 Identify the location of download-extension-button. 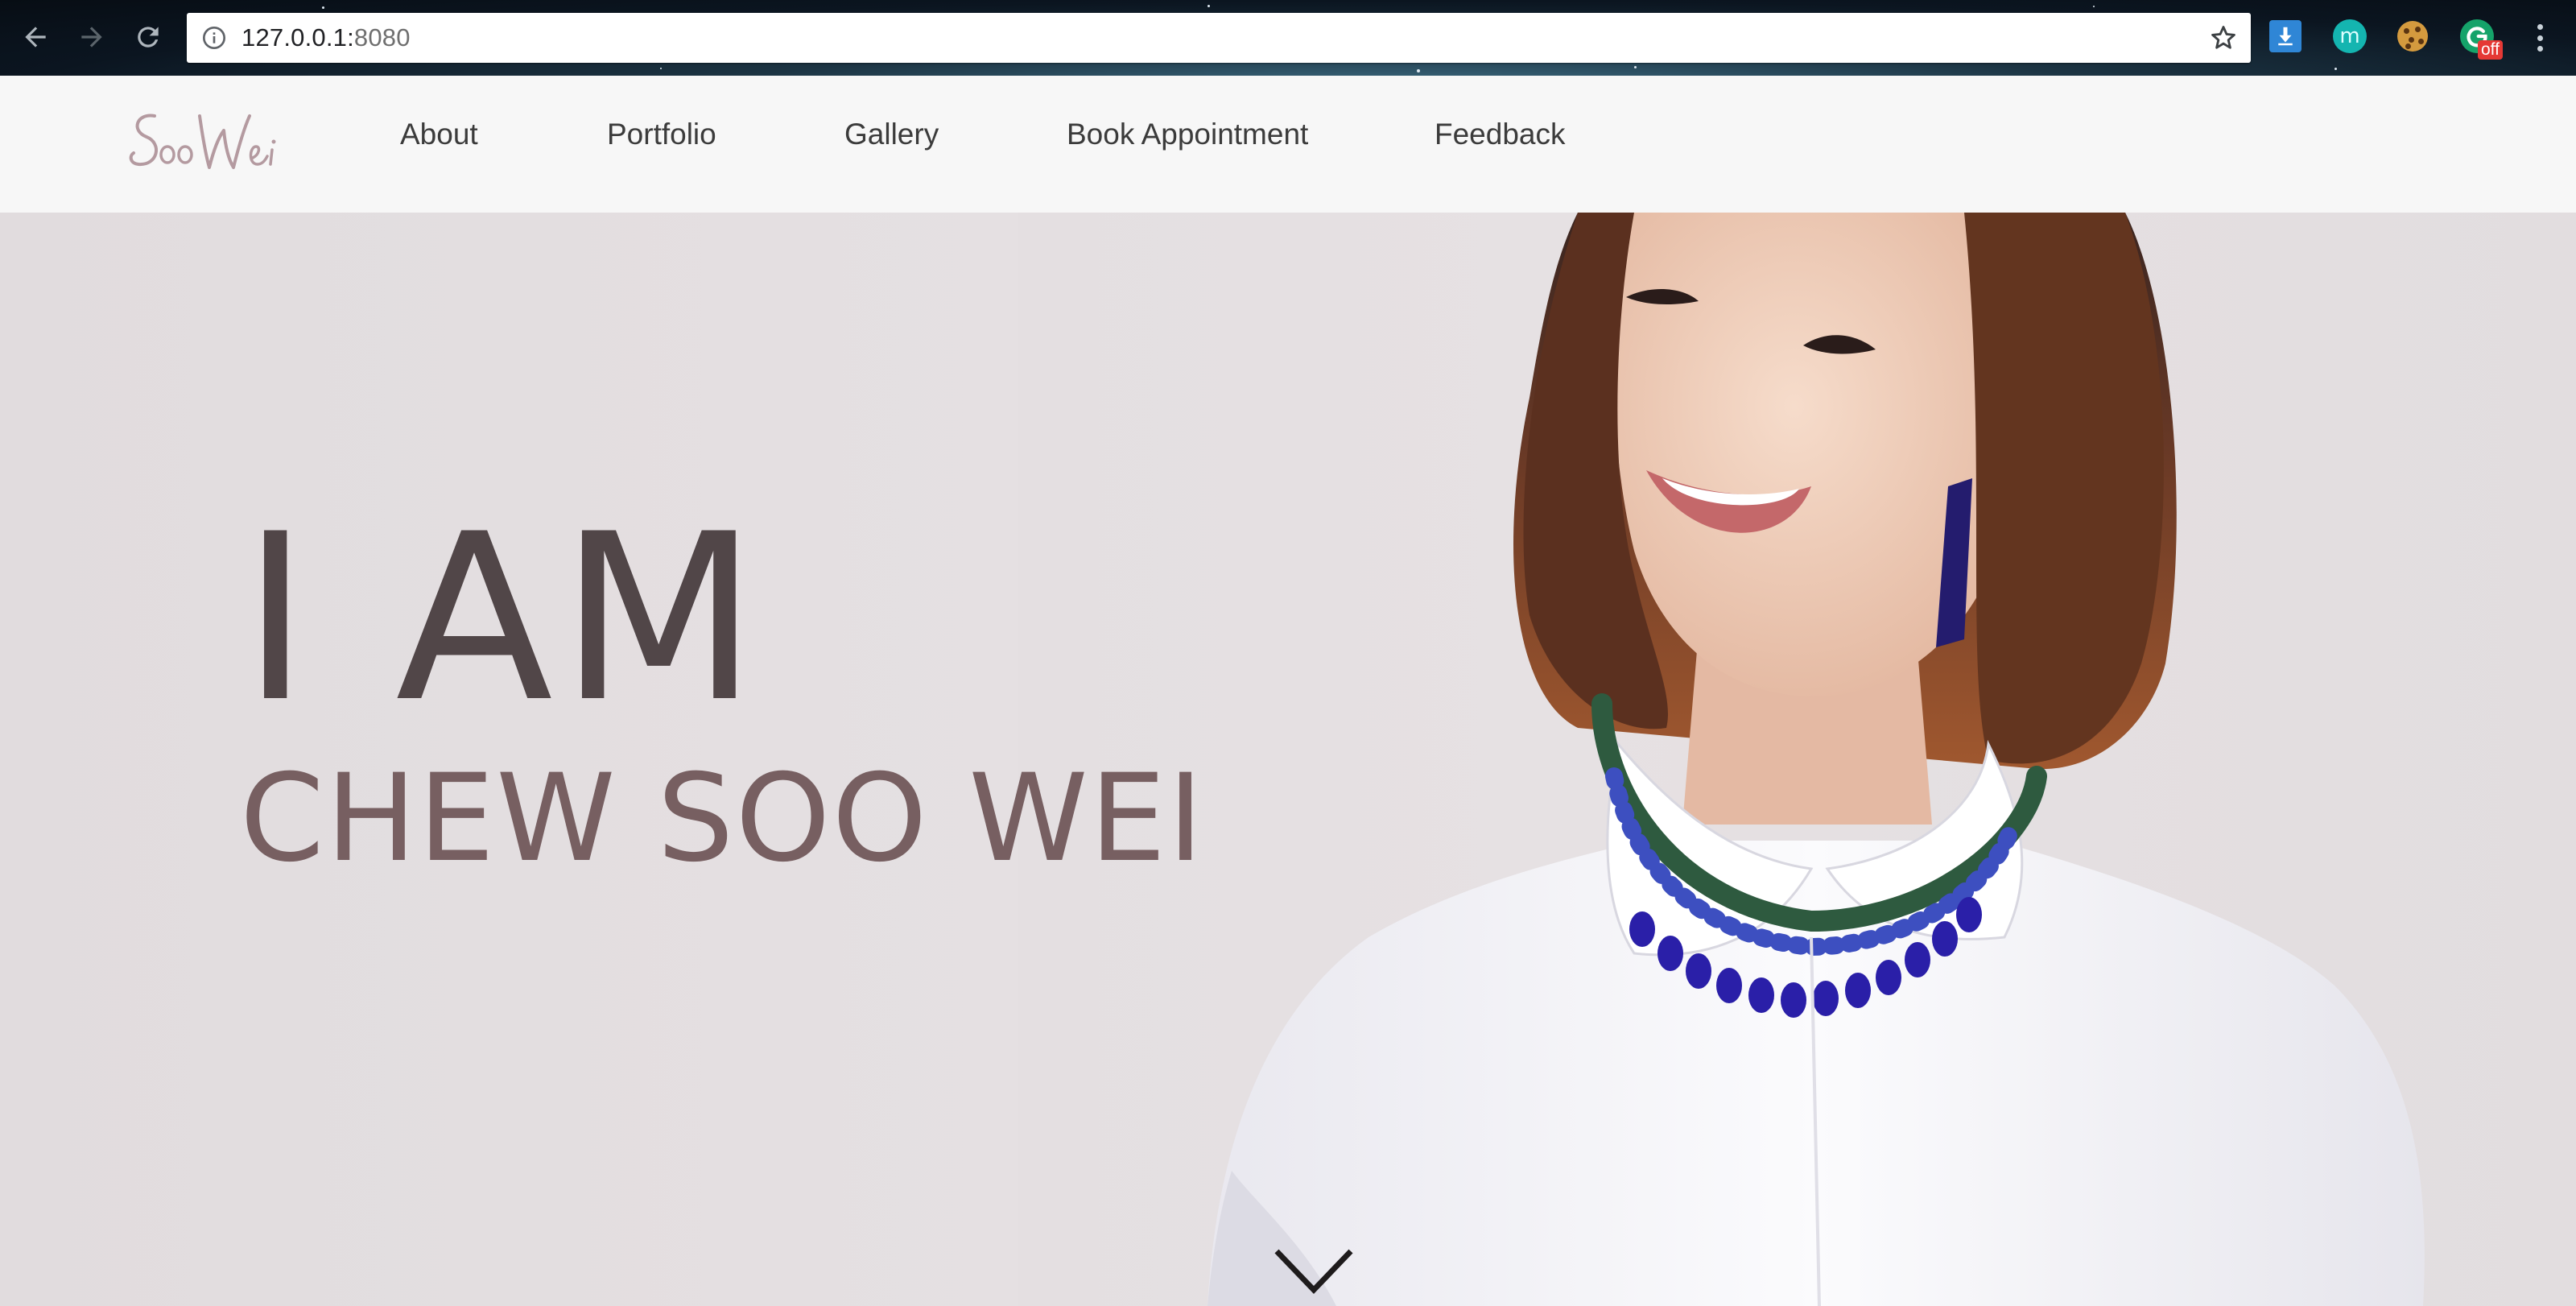
(2285, 36).